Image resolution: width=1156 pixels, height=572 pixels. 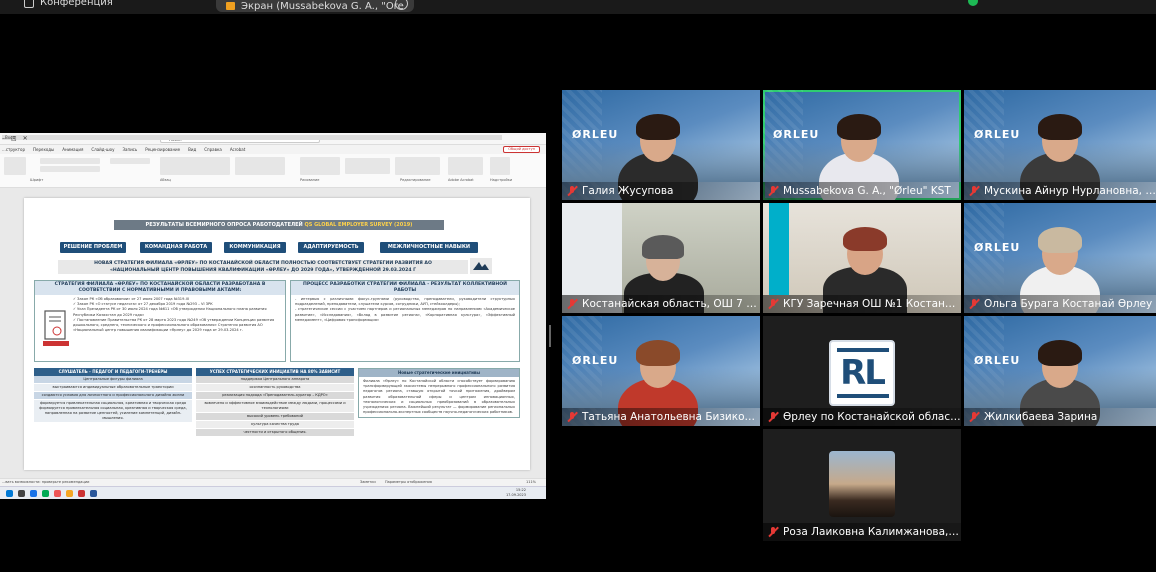 I want to click on window-controls: –□✕, so click(x=271, y=138).